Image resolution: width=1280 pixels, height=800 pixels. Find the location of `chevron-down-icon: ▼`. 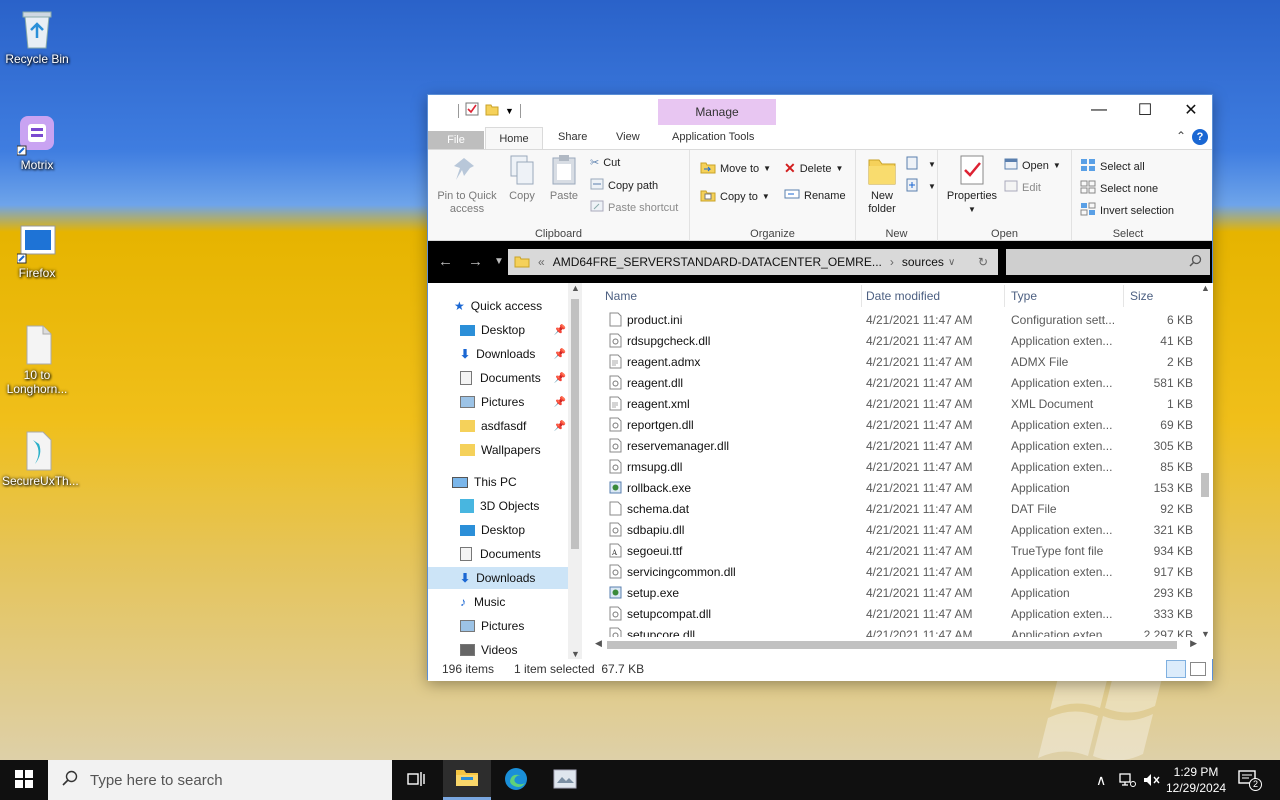

chevron-down-icon: ▼ is located at coordinates (509, 111).